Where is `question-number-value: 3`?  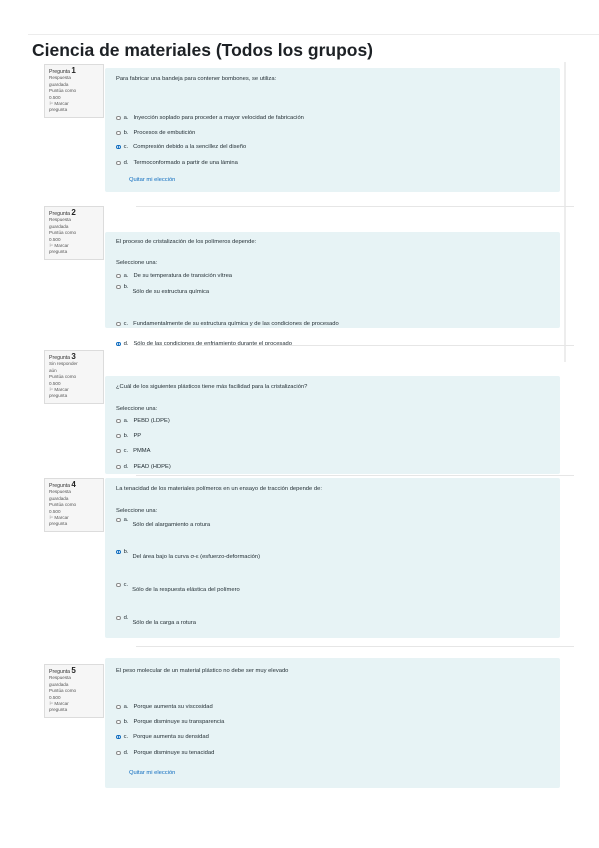 question-number-value: 3 is located at coordinates (73, 356).